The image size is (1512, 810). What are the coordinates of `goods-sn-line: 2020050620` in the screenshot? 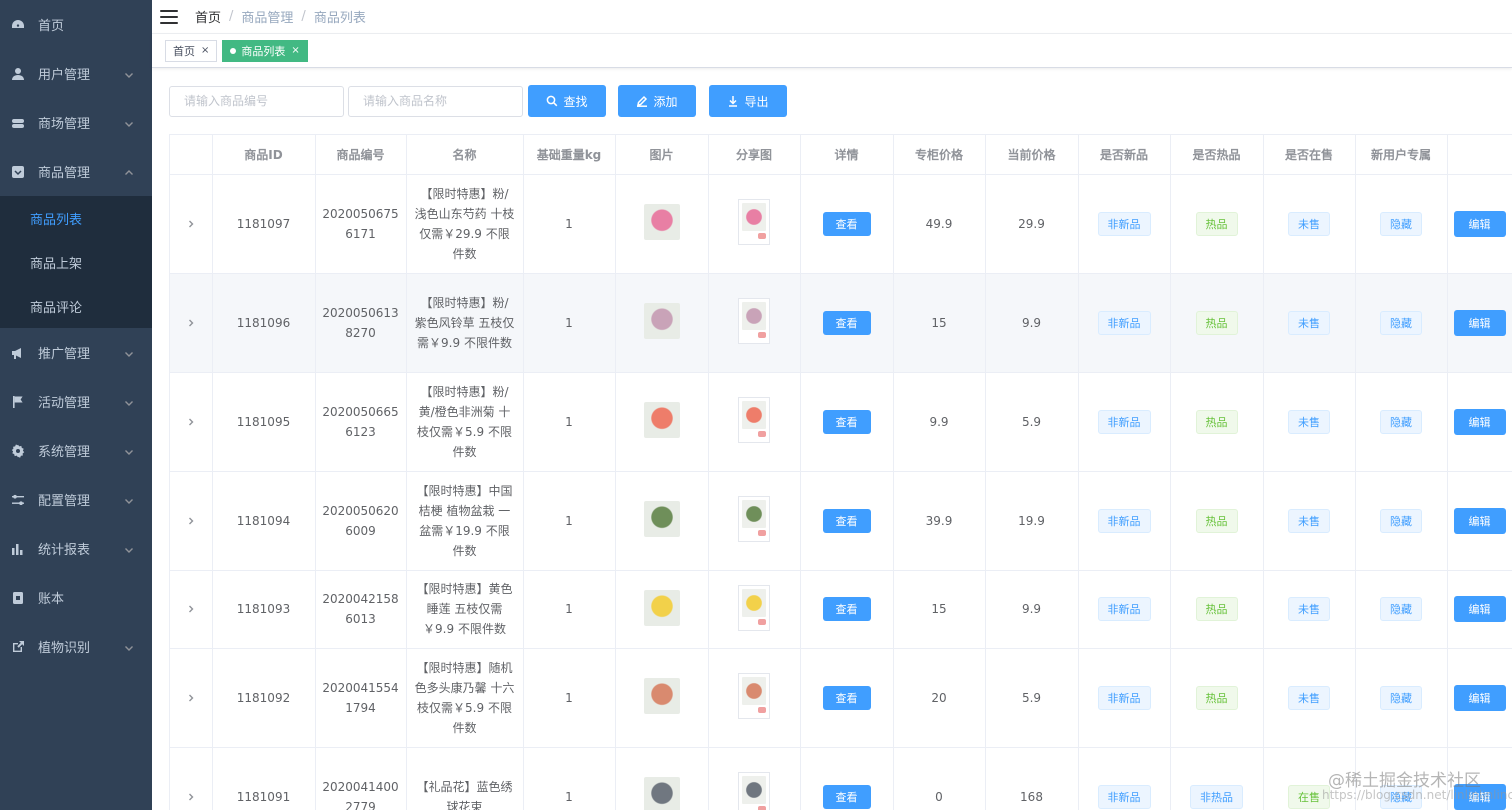 It's located at (360, 510).